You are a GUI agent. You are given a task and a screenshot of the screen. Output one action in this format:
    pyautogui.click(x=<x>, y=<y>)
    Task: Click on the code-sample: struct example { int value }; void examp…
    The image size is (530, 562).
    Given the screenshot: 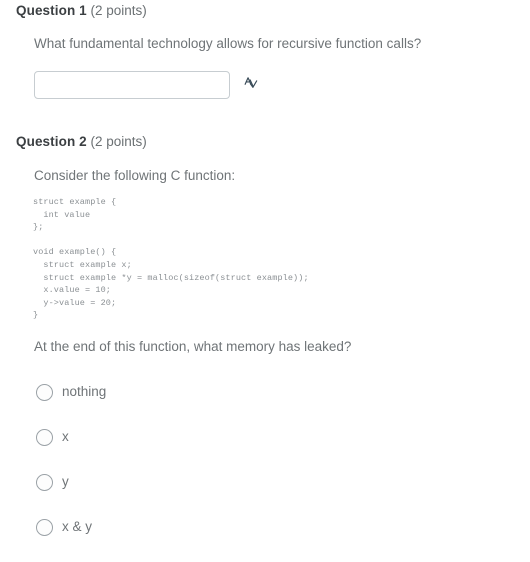 What is the action you would take?
    pyautogui.click(x=171, y=259)
    